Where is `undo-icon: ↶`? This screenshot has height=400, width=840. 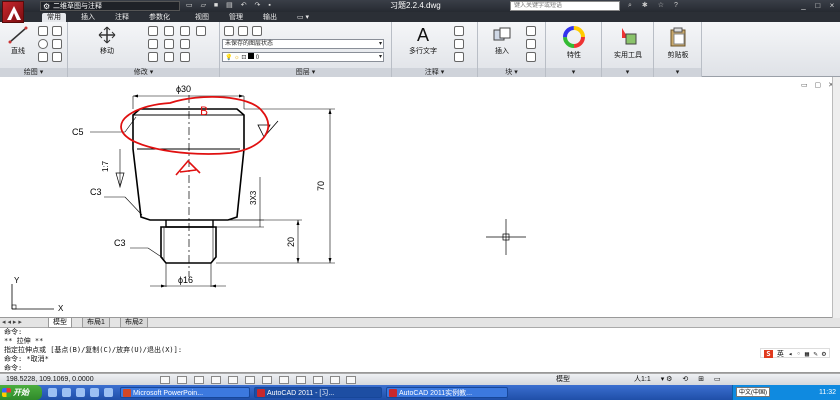 undo-icon: ↶ is located at coordinates (244, 5).